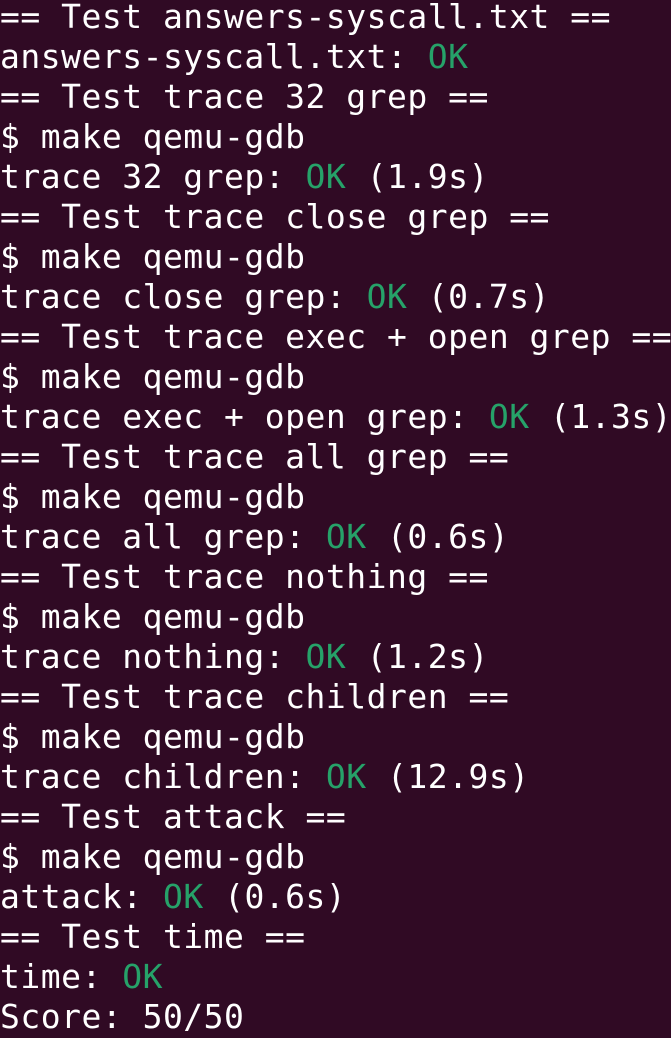  I want to click on line-text: == Test time ==, so click(153, 936).